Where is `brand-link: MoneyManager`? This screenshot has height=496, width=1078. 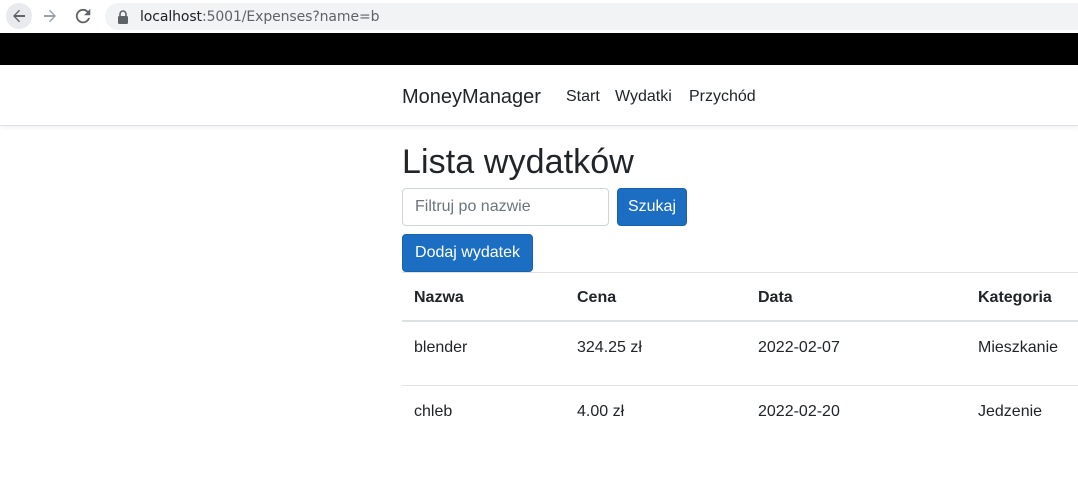 brand-link: MoneyManager is located at coordinates (471, 97).